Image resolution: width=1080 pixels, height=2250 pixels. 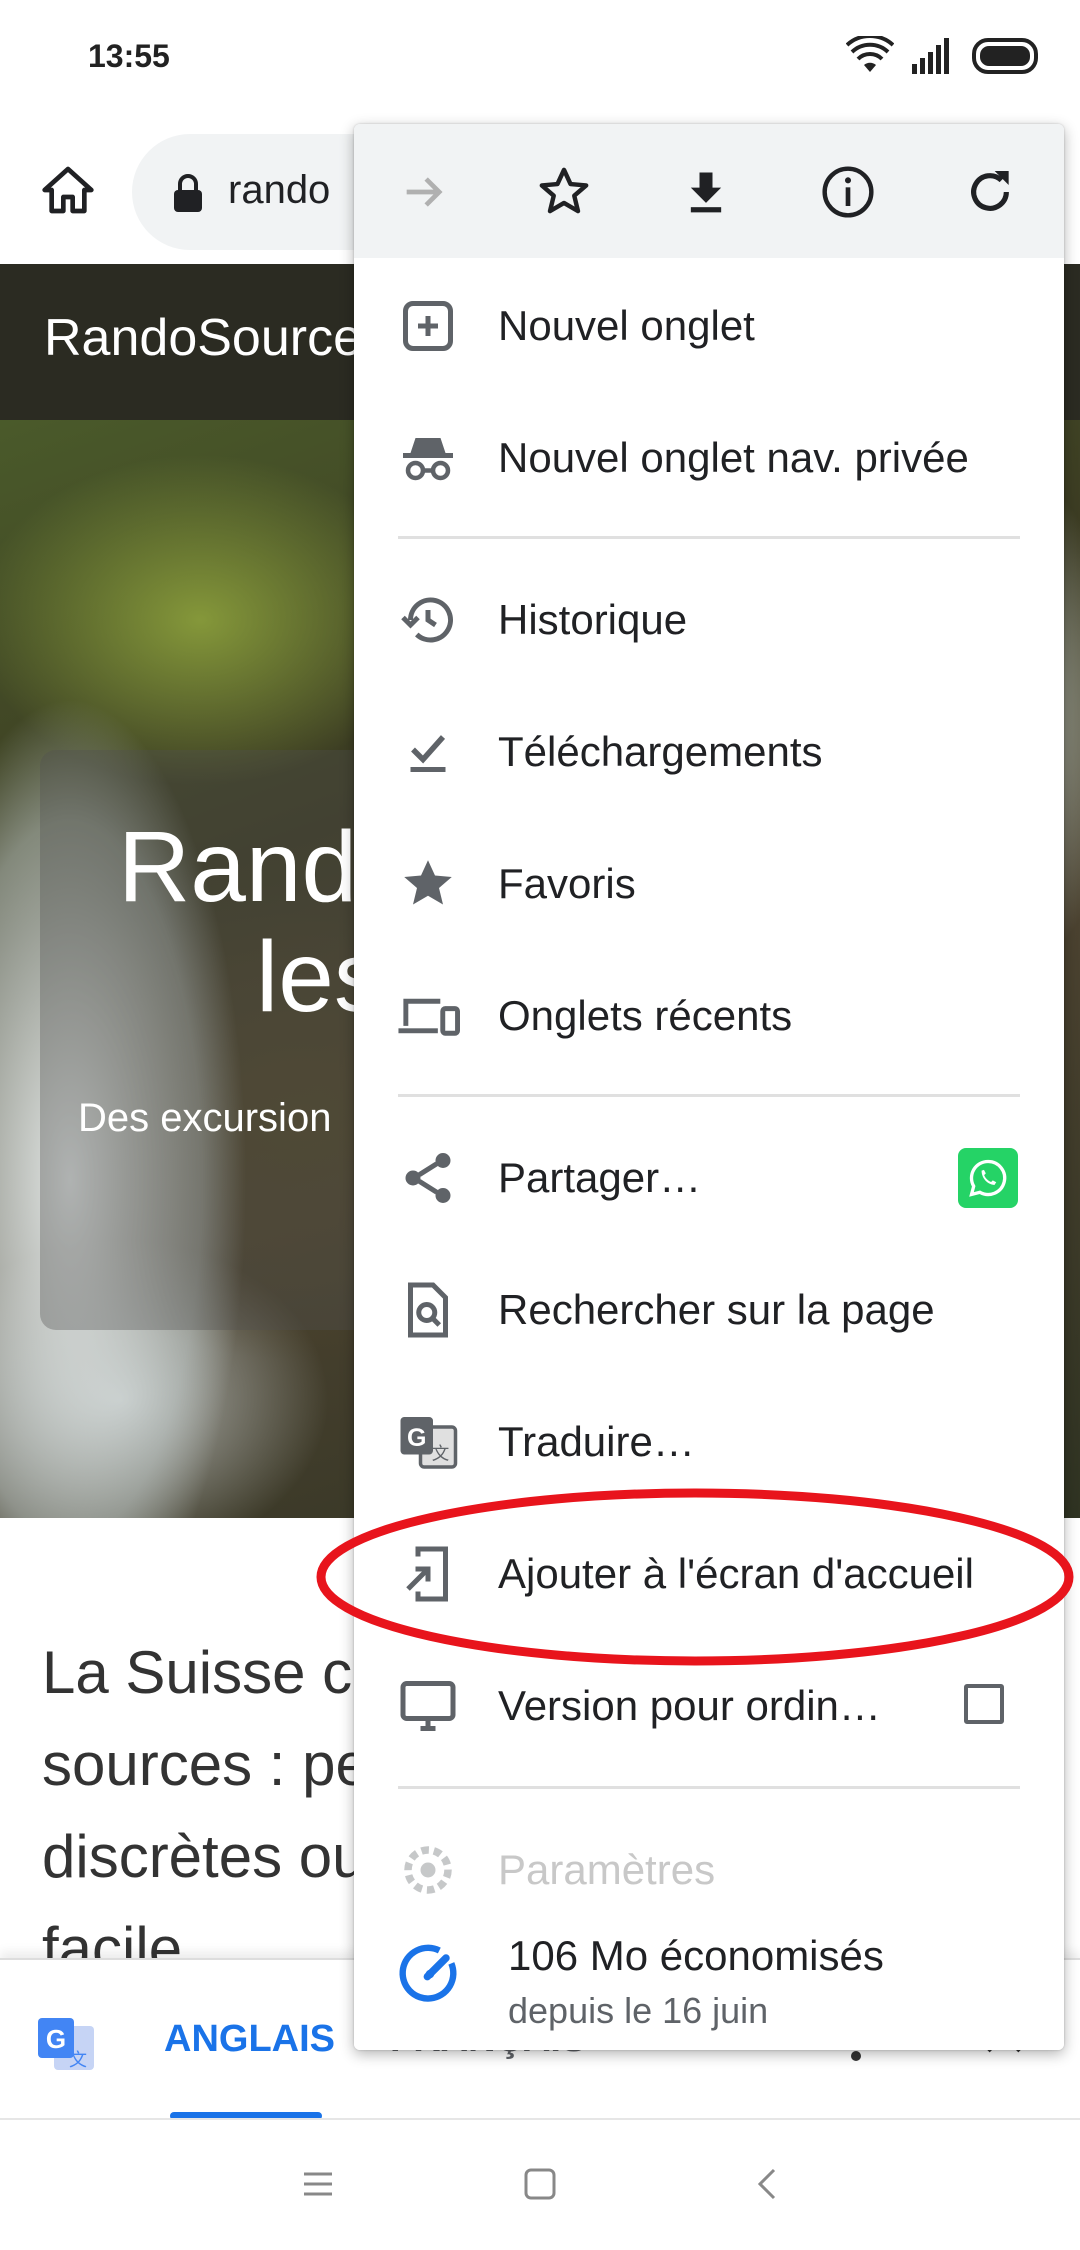 I want to click on star-icon, so click(x=428, y=884).